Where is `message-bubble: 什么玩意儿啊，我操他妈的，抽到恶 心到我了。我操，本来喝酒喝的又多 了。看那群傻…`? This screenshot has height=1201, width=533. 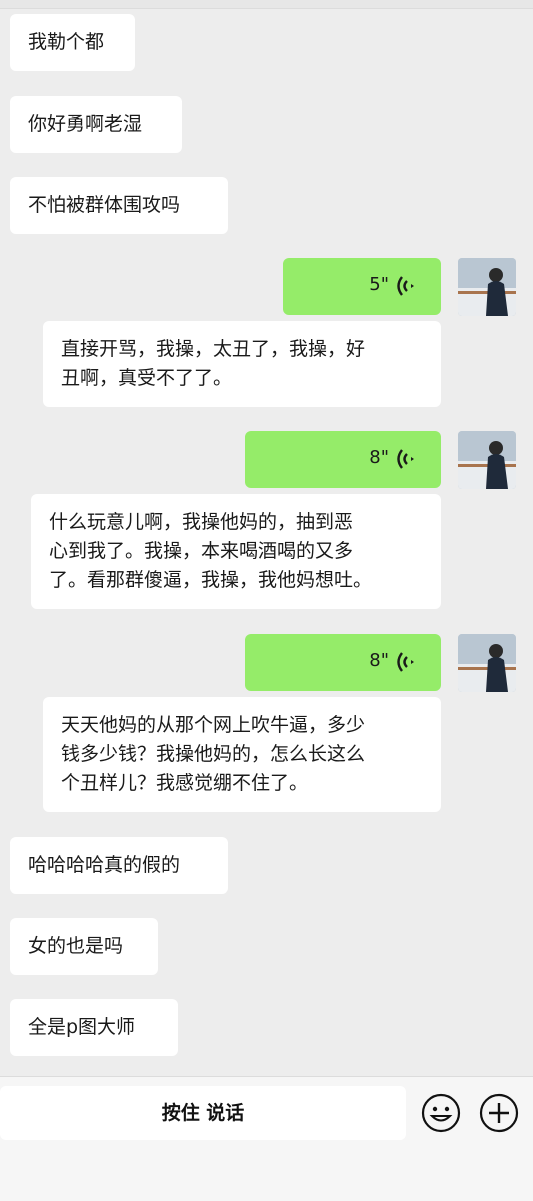 message-bubble: 什么玩意儿啊，我操他妈的，抽到恶 心到我了。我操，本来喝酒喝的又多 了。看那群傻… is located at coordinates (236, 551).